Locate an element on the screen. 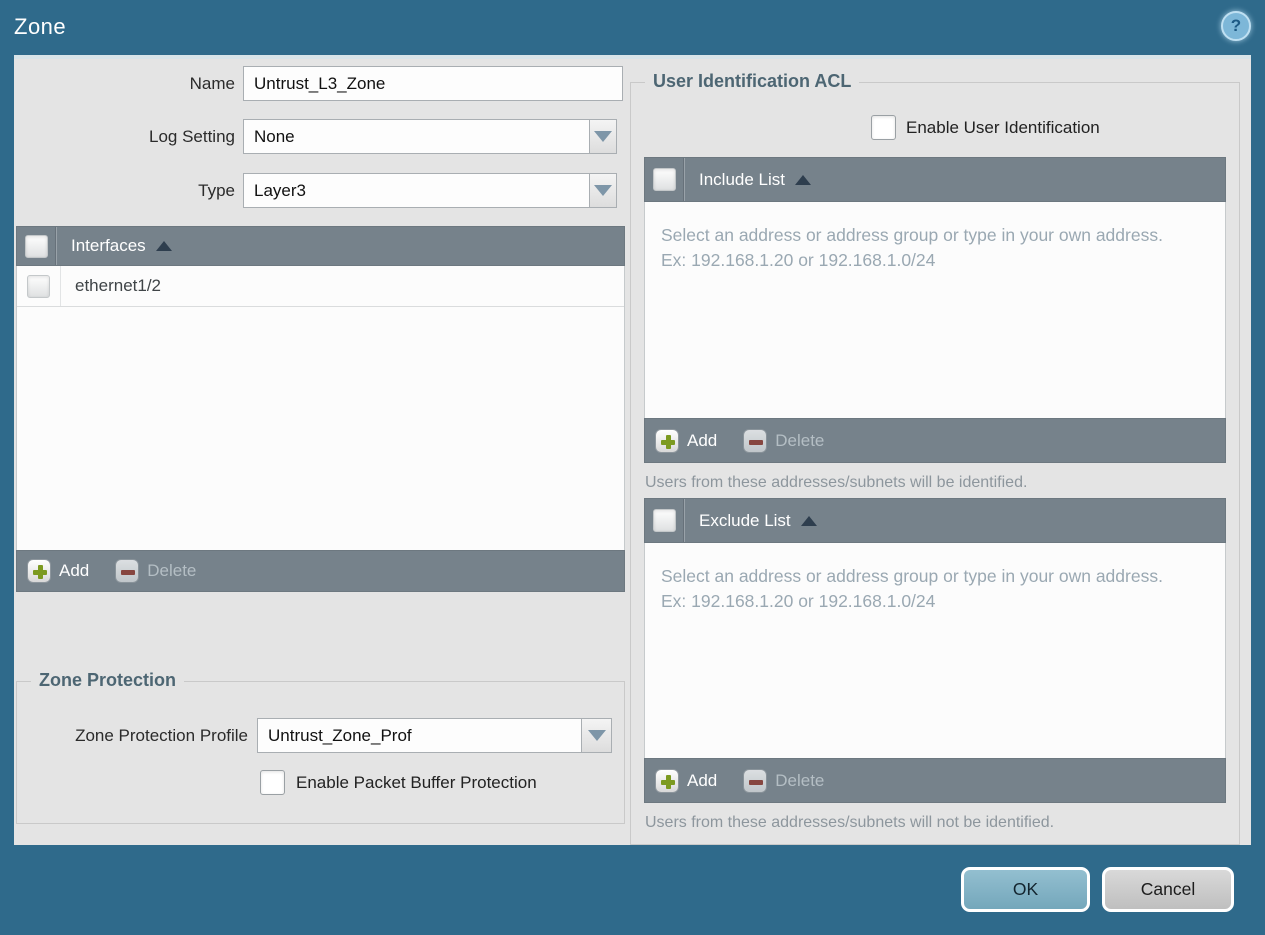  interfaces-select-all-checkbox is located at coordinates (36, 246).